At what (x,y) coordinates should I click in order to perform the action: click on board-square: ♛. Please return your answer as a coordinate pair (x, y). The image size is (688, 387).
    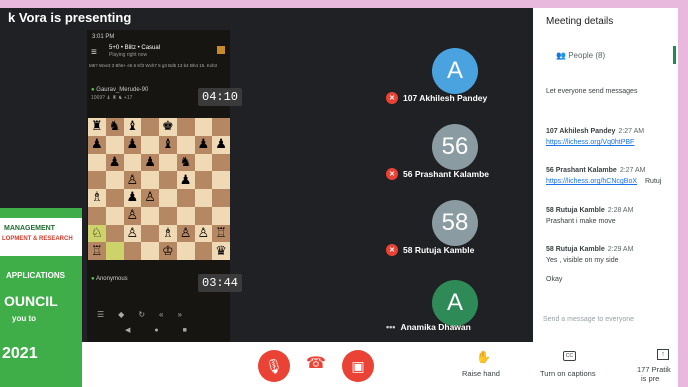
    Looking at the image, I should click on (221, 251).